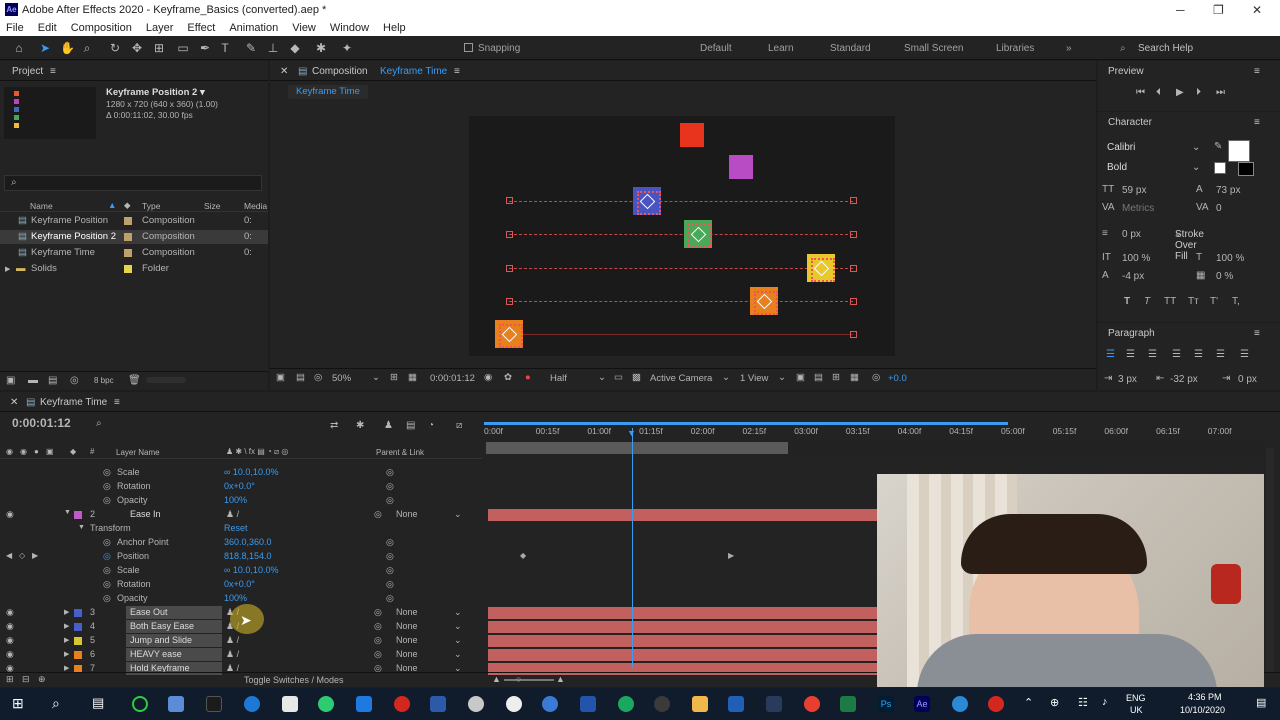 The width and height of the screenshot is (1280, 720). Describe the element at coordinates (1158, 92) in the screenshot. I see `previous-frame-icon: ⏴` at that location.